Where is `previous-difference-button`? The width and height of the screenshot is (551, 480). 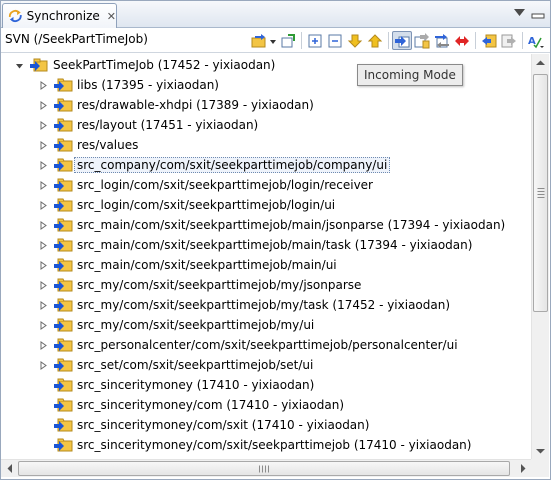 previous-difference-button is located at coordinates (375, 40).